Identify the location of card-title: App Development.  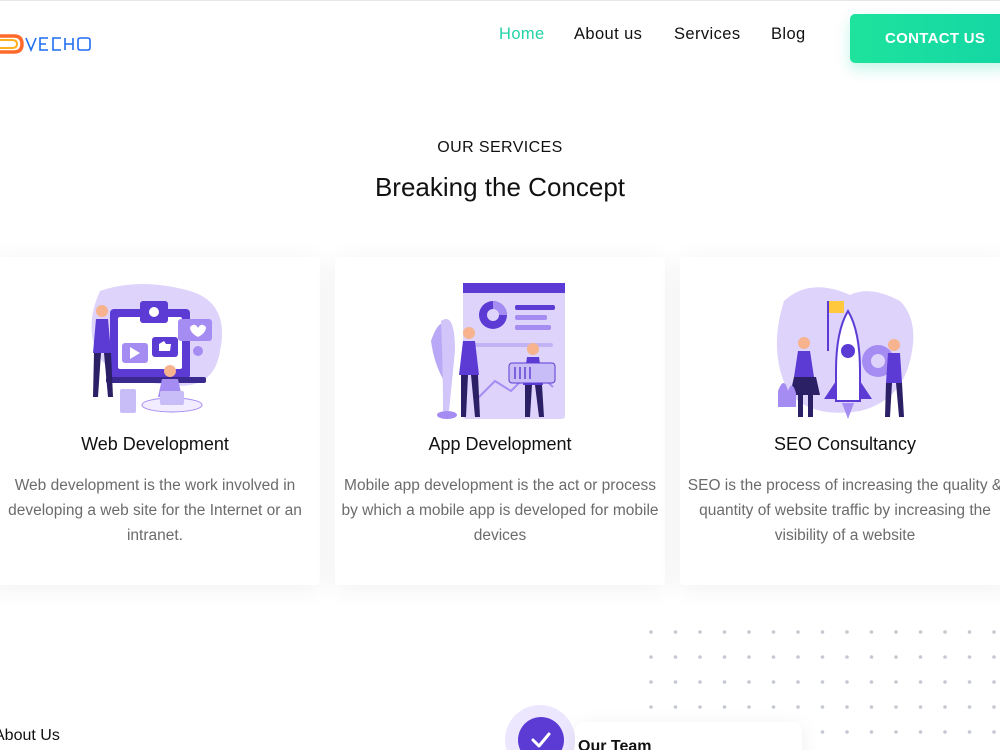
(500, 444).